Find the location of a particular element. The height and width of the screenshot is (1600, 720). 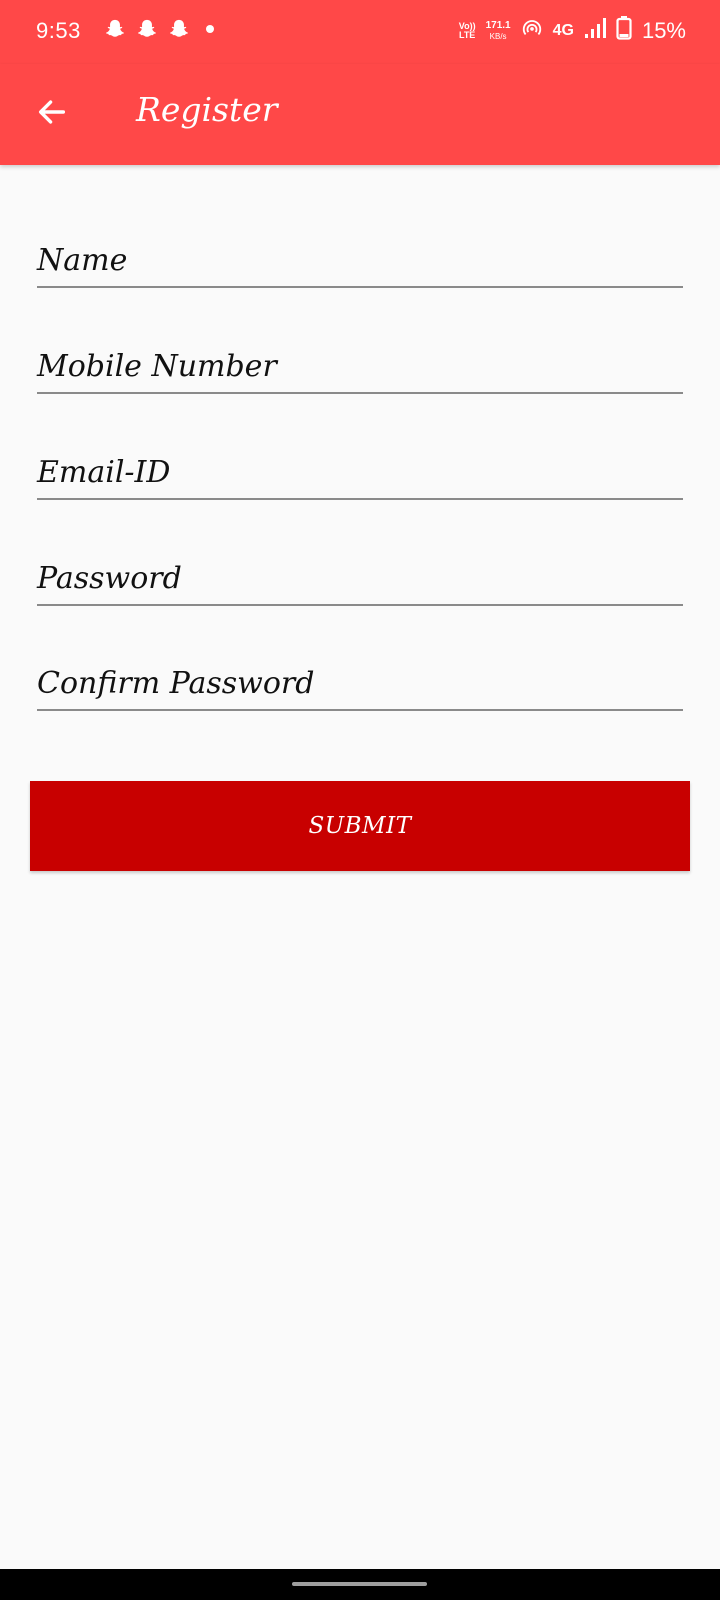

more-notifications-dot-icon is located at coordinates (210, 29).